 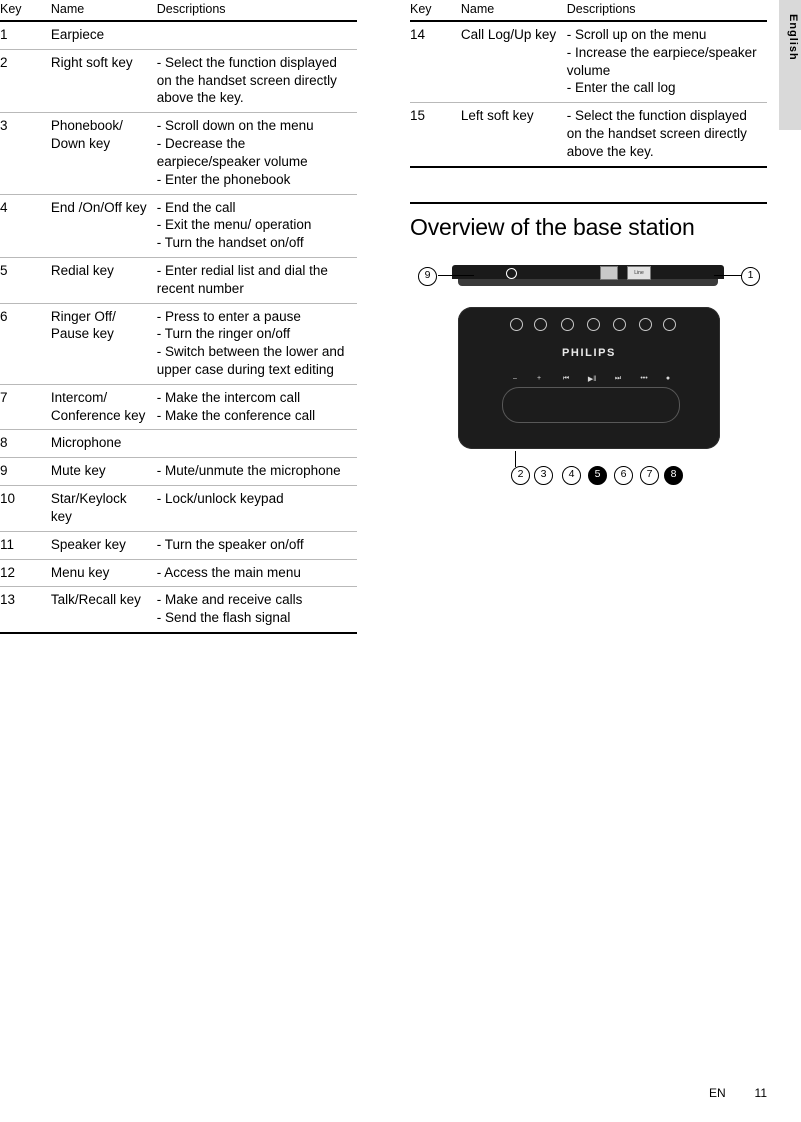 What do you see at coordinates (25, 280) in the screenshot?
I see `cell-key: 5` at bounding box center [25, 280].